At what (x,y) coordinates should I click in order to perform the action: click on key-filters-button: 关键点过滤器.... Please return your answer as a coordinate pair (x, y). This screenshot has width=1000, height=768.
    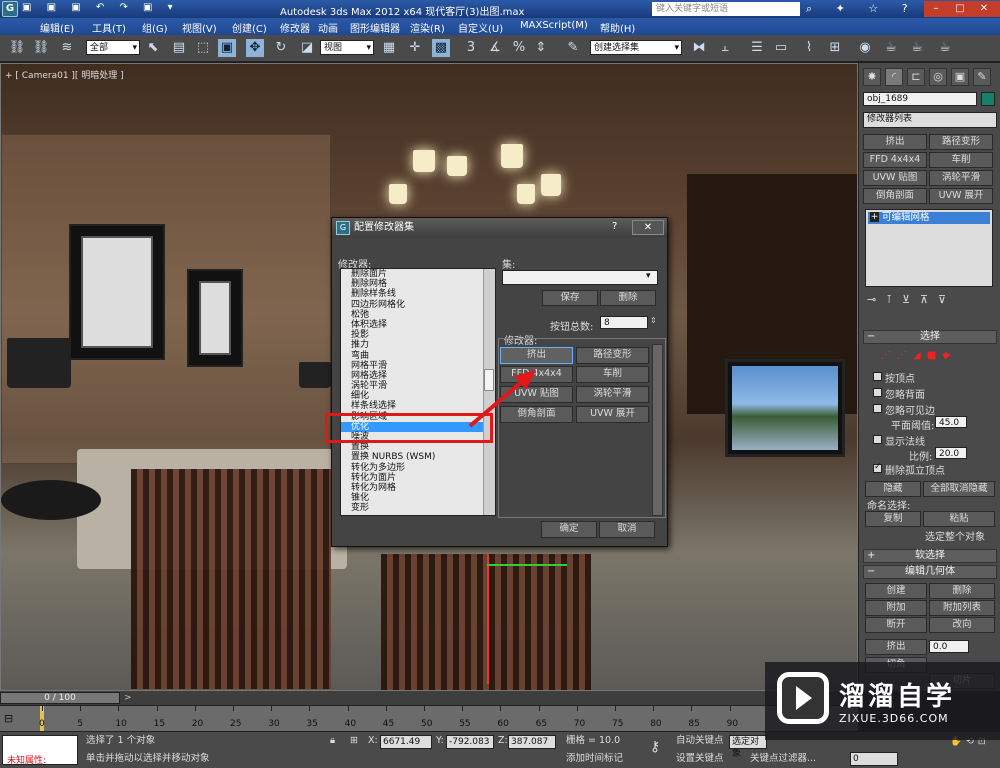
    Looking at the image, I should click on (783, 759).